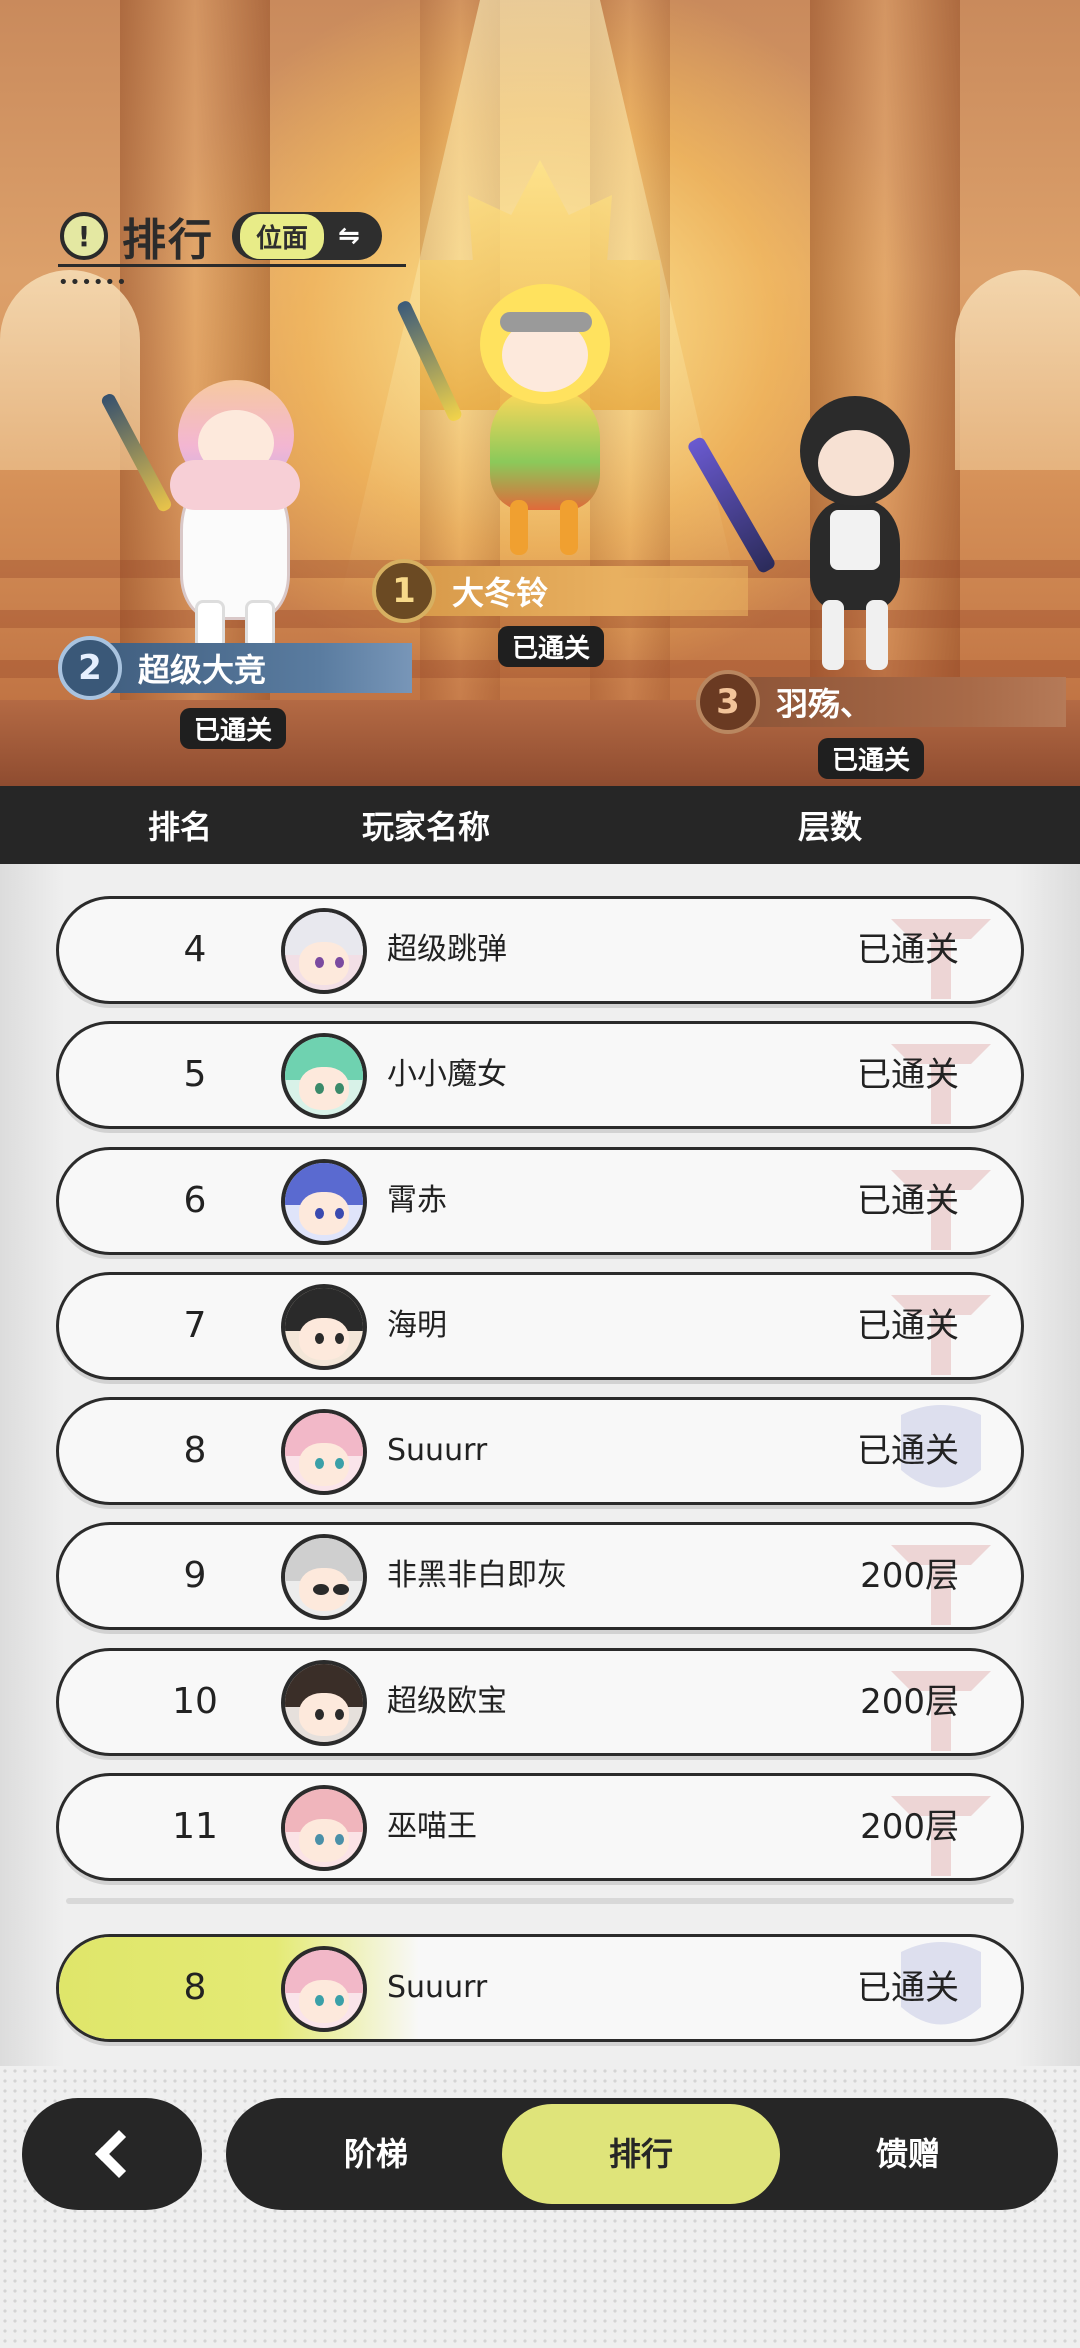 The height and width of the screenshot is (2348, 1080). What do you see at coordinates (195, 1451) in the screenshot?
I see `row-rank: 8` at bounding box center [195, 1451].